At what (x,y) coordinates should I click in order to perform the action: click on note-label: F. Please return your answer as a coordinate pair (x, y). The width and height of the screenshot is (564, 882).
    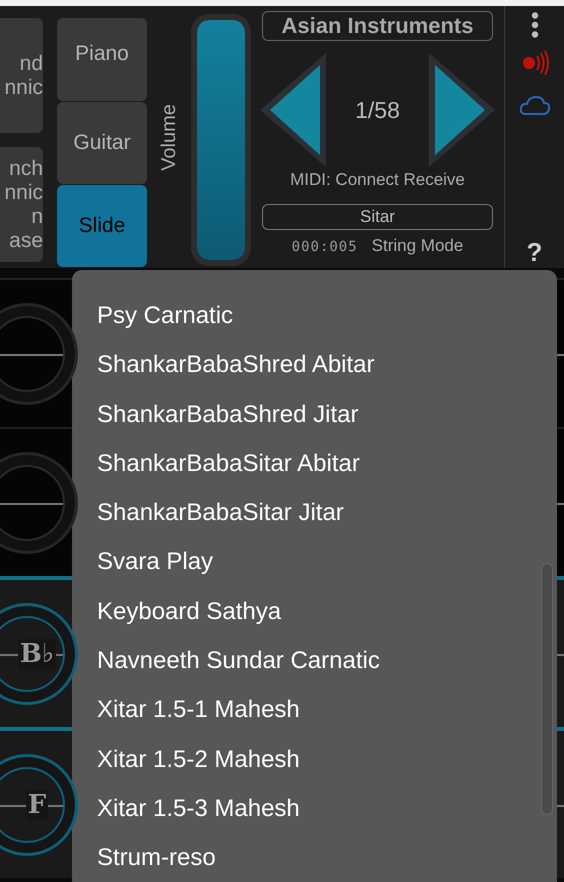
    Looking at the image, I should click on (37, 805).